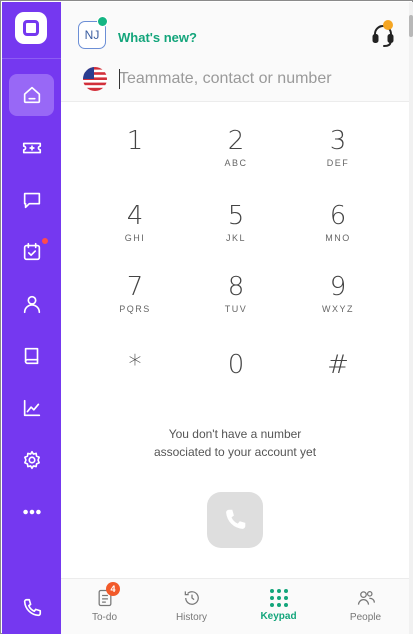 This screenshot has width=413, height=634. I want to click on key-letters: ABC, so click(236, 163).